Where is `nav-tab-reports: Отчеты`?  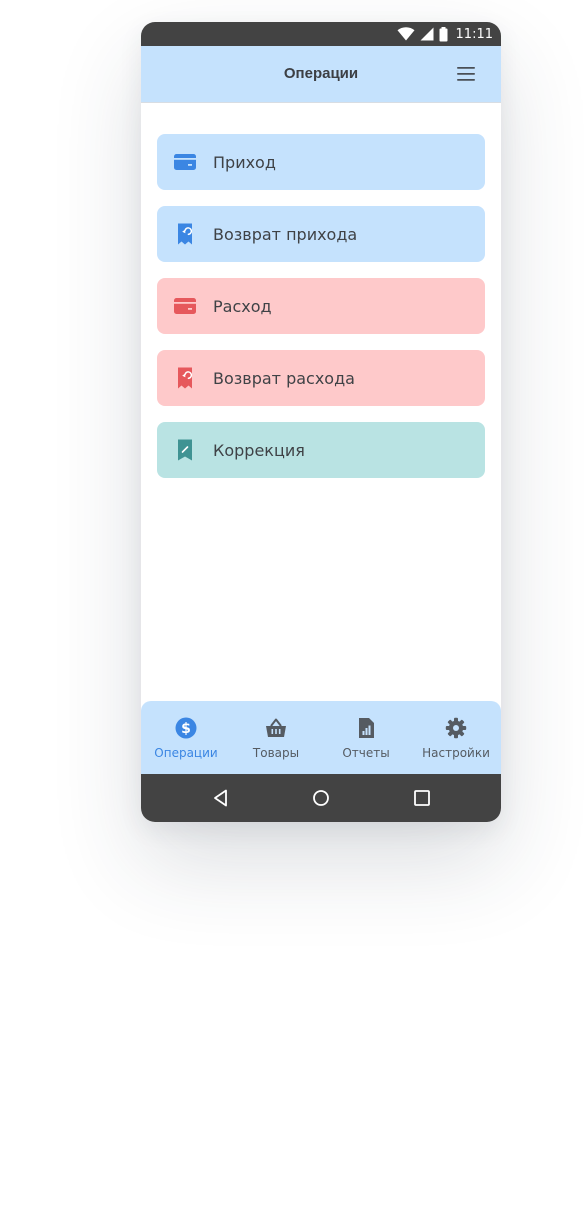
nav-tab-reports: Отчеты is located at coordinates (366, 737).